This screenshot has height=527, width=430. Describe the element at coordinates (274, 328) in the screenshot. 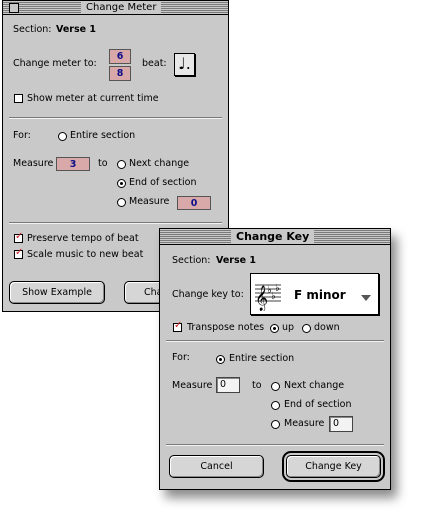

I see `up-radio` at that location.